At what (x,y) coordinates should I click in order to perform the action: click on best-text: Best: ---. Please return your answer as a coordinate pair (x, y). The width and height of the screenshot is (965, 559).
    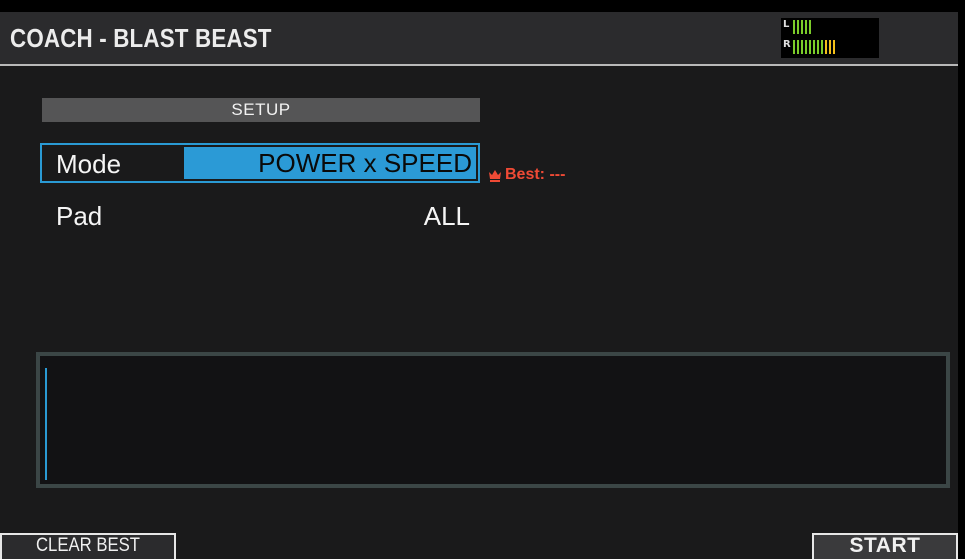
    Looking at the image, I should click on (535, 174).